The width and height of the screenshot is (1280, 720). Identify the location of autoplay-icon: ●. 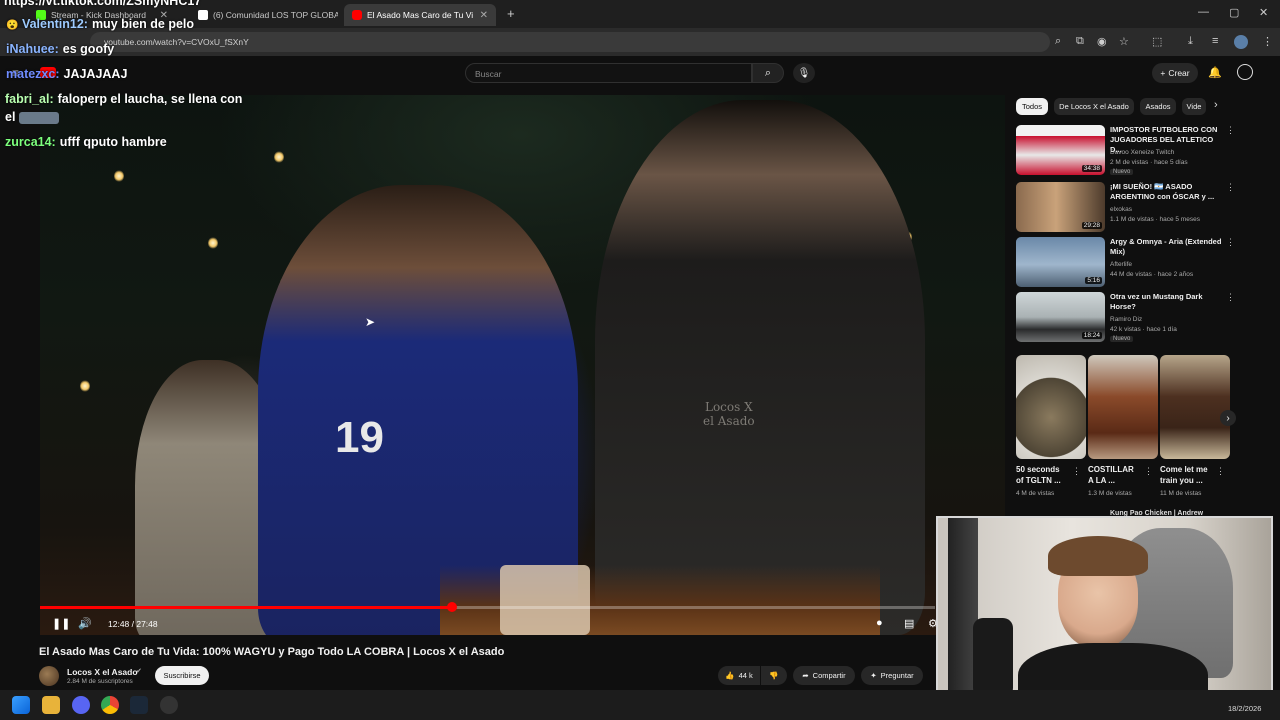
(879, 623).